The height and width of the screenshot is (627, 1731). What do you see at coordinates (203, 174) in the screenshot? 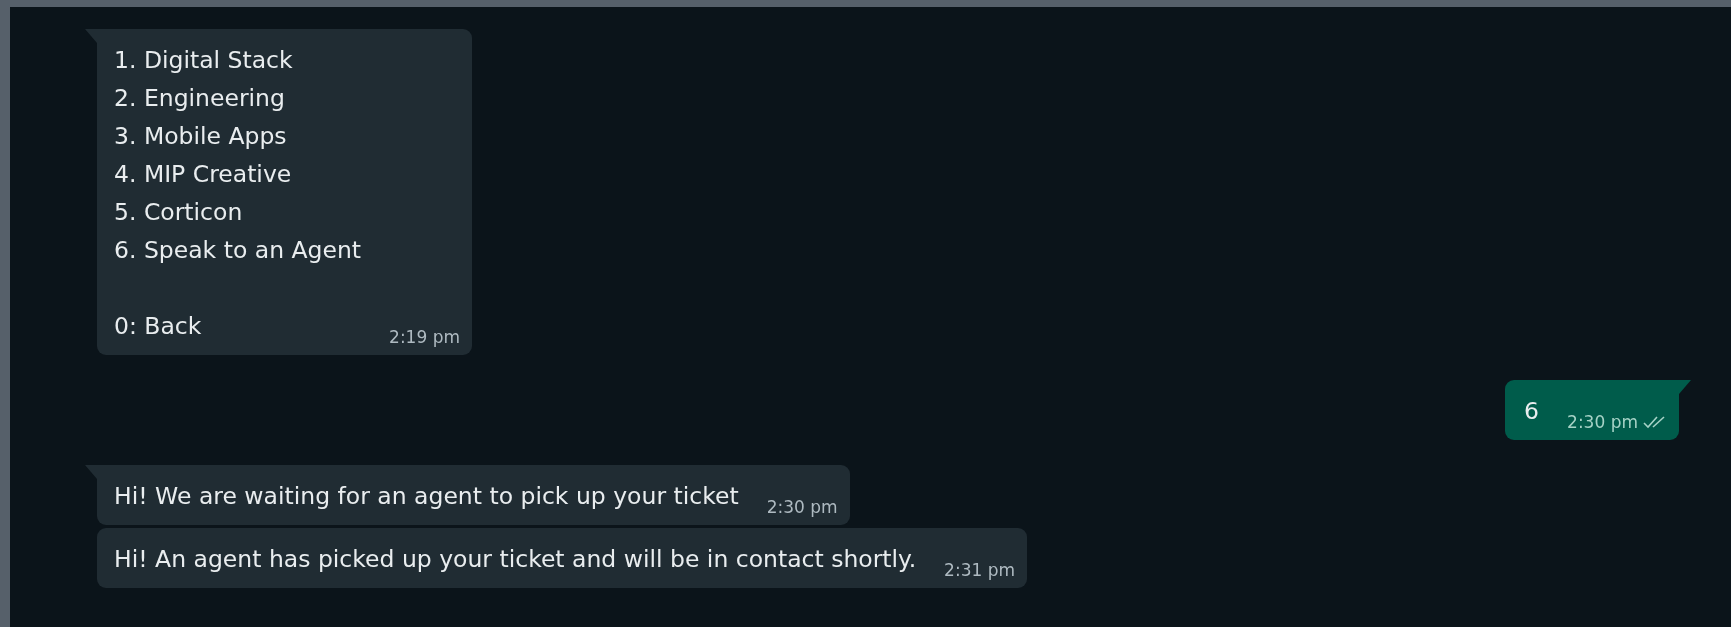
I see `message-text: 4. MIP Creative` at bounding box center [203, 174].